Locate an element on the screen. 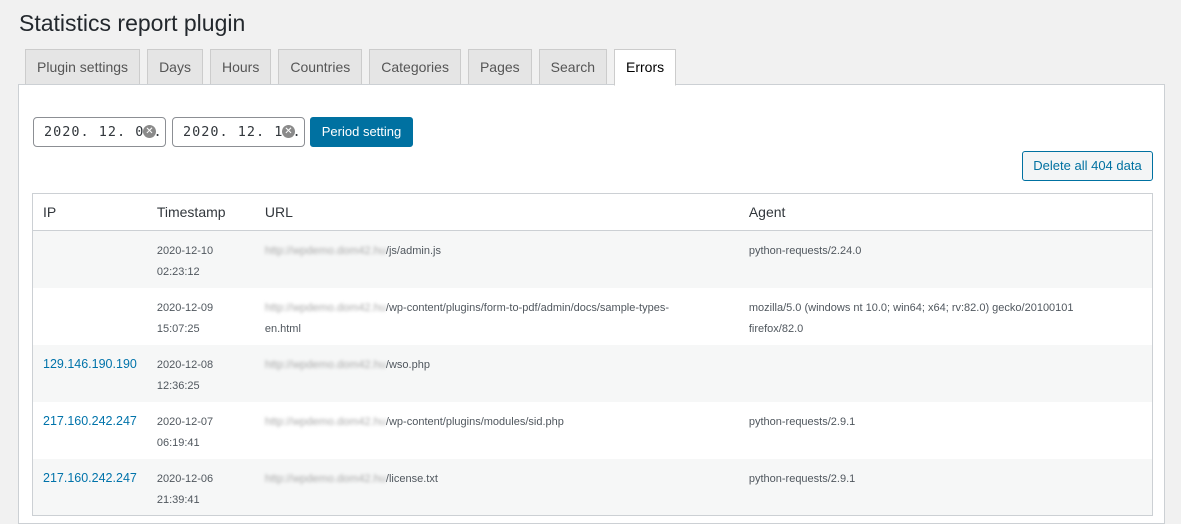  end-date-input: 2020. 12. 11. ✕ is located at coordinates (238, 132).